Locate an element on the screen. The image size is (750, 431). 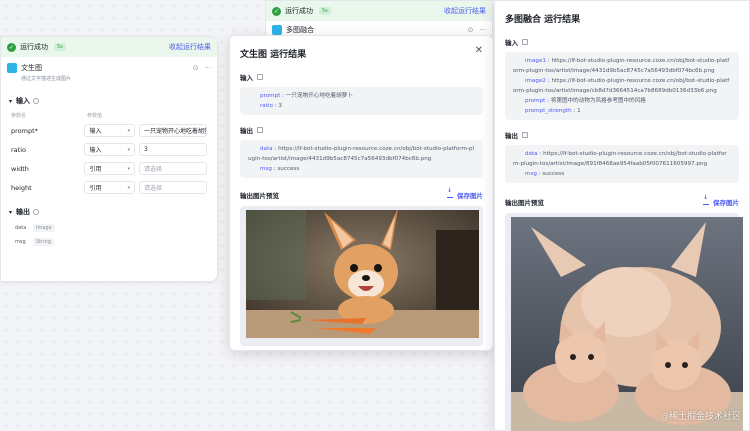
watermark-text: @稀土掘金技术社区 is located at coordinates (700, 417).